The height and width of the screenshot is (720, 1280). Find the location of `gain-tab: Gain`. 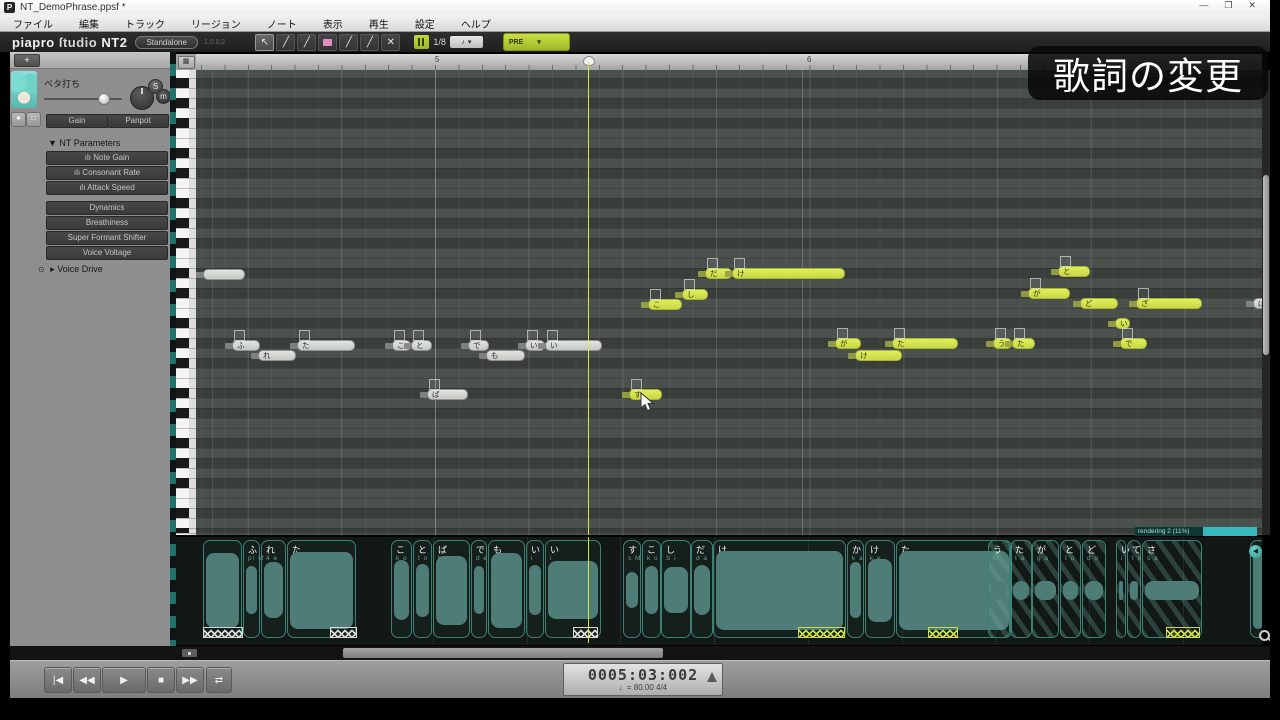

gain-tab: Gain is located at coordinates (77, 121).